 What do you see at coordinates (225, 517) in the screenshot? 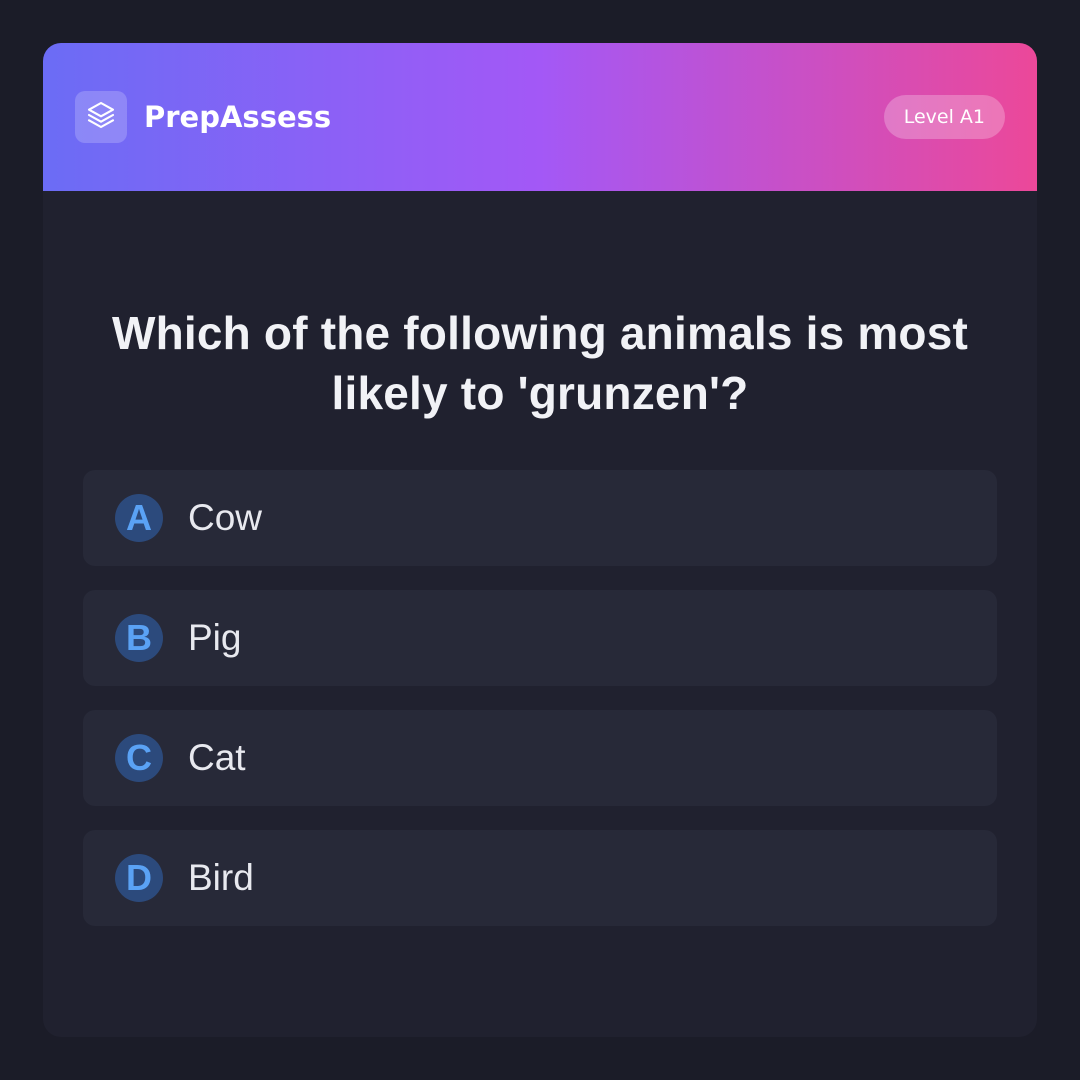
I see `option-label: Cow` at bounding box center [225, 517].